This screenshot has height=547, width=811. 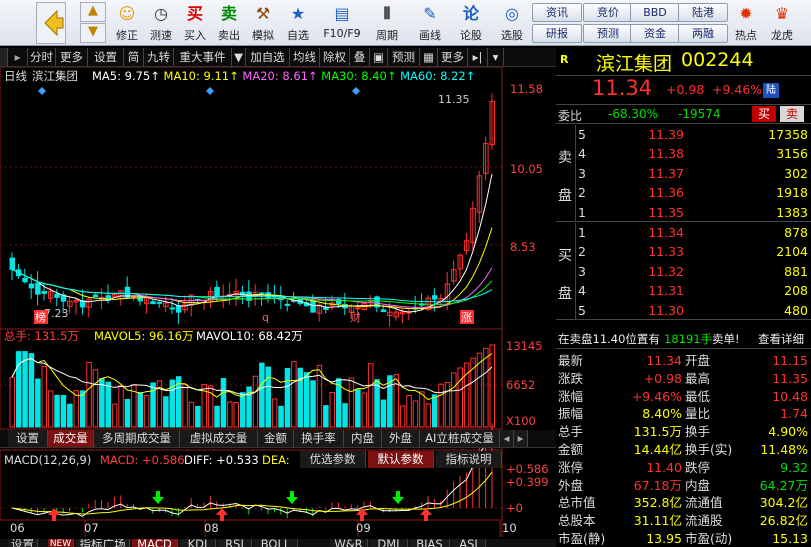 I want to click on vol-tab-settings: 设置, so click(x=28, y=438).